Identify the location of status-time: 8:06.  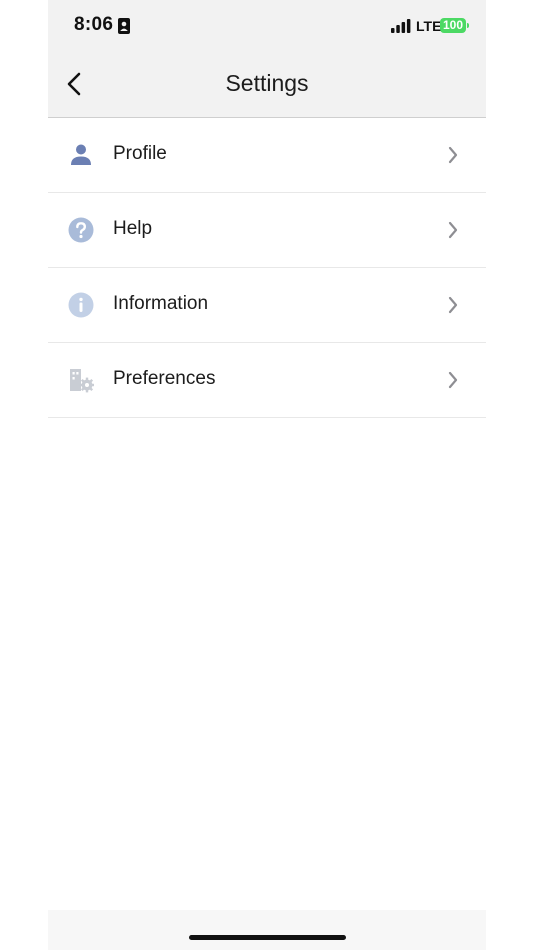
(94, 24).